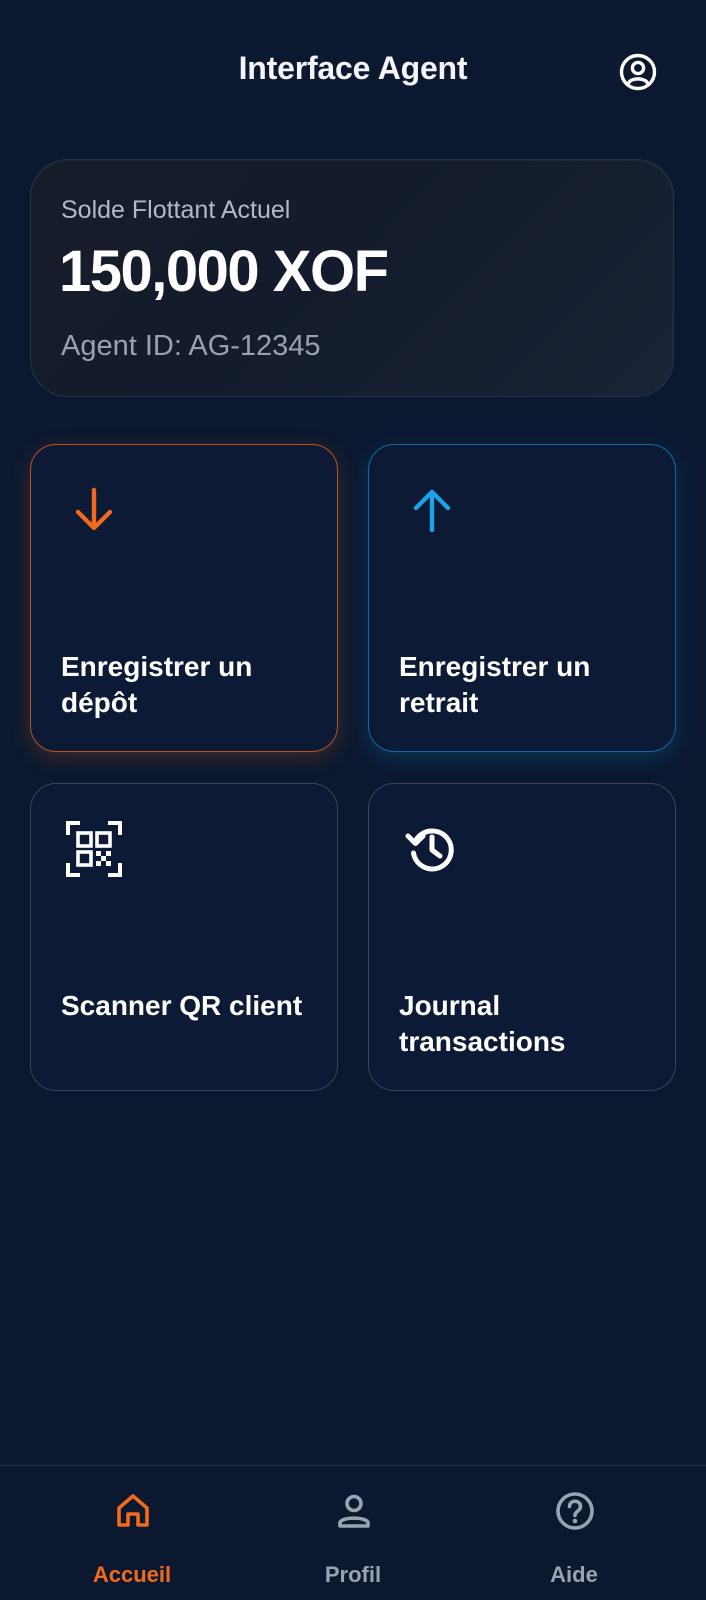  I want to click on arrow-up-icon, so click(432, 510).